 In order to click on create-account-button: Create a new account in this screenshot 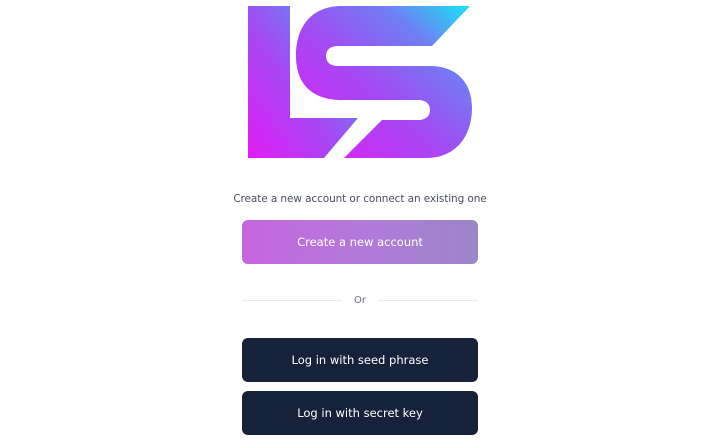, I will do `click(360, 242)`.